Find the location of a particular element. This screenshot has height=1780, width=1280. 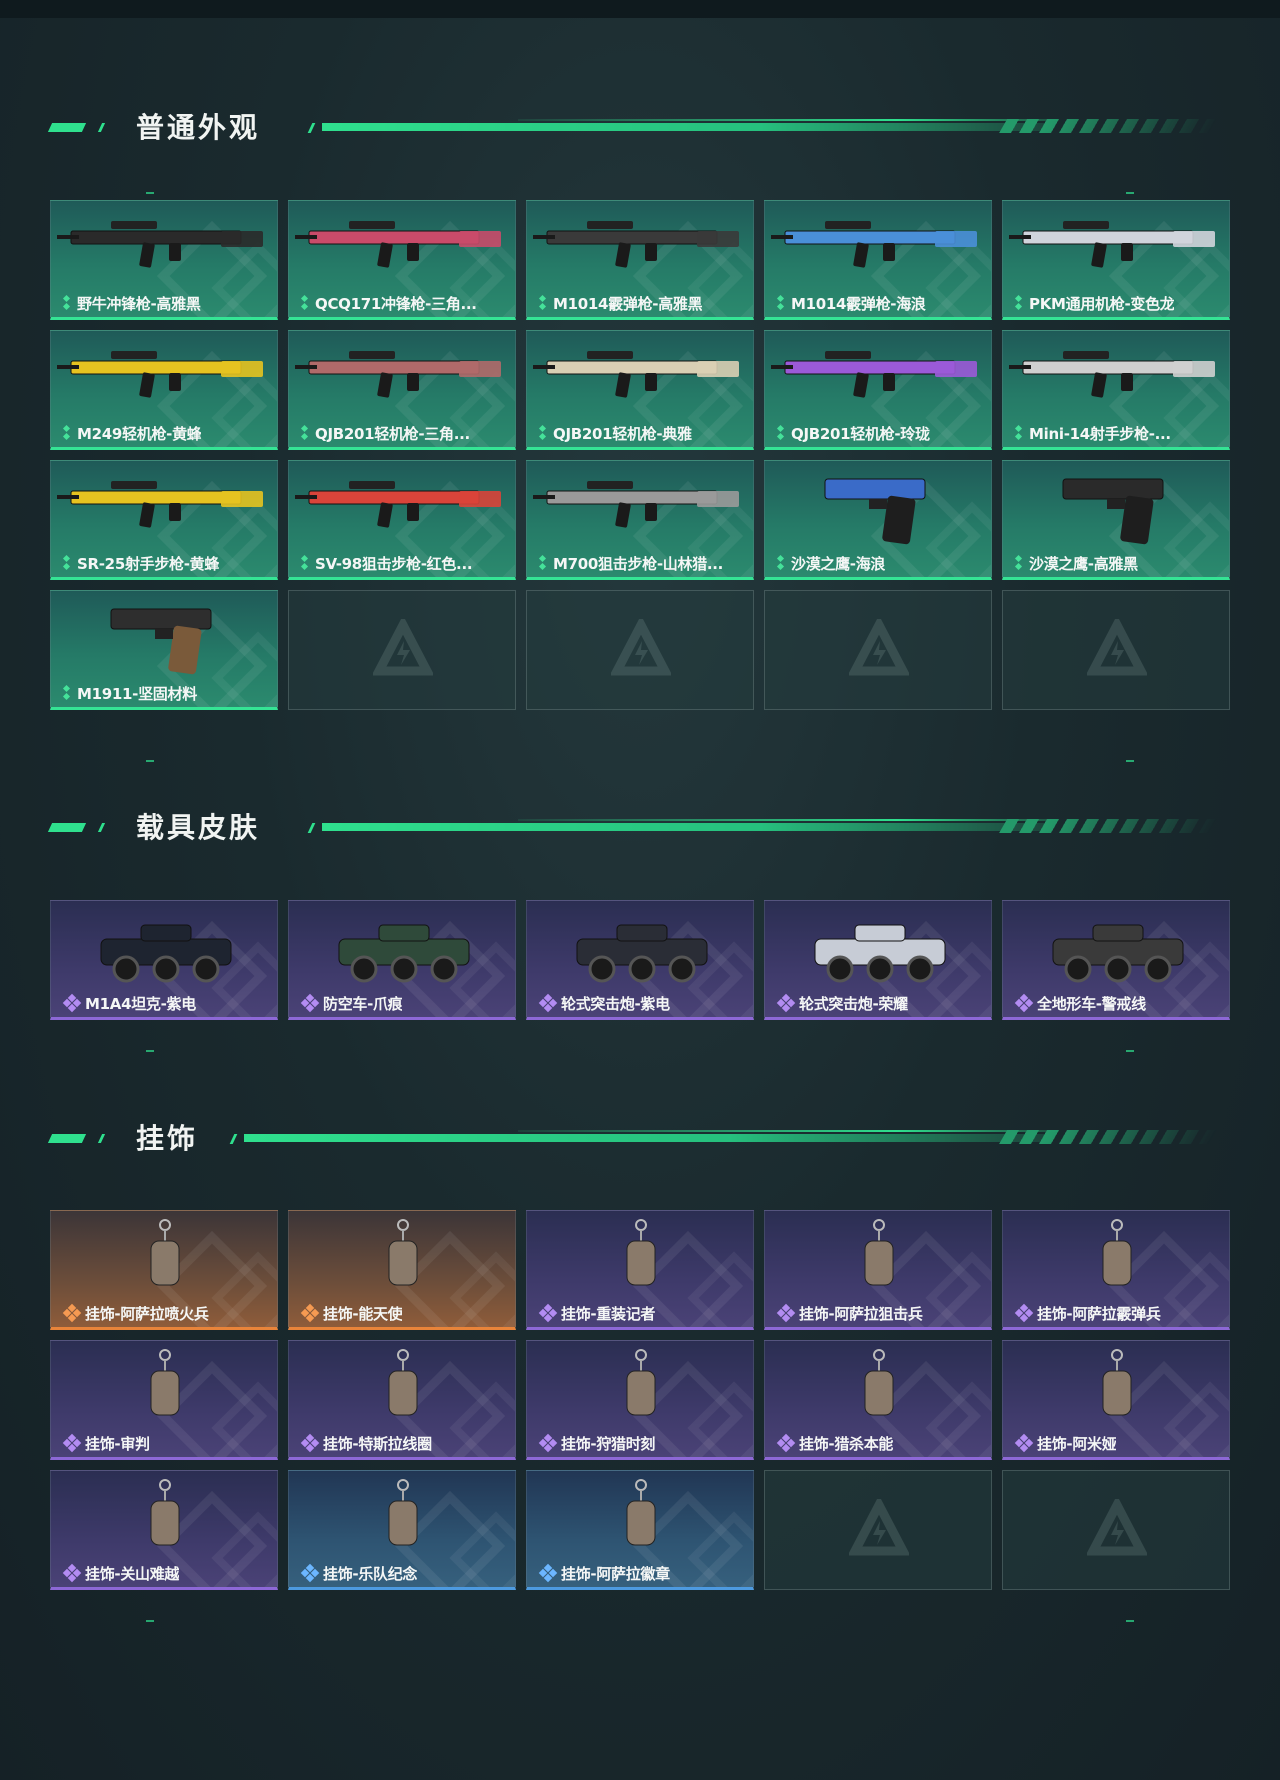

weapon-card: M1911-坚固材料 is located at coordinates (164, 650).